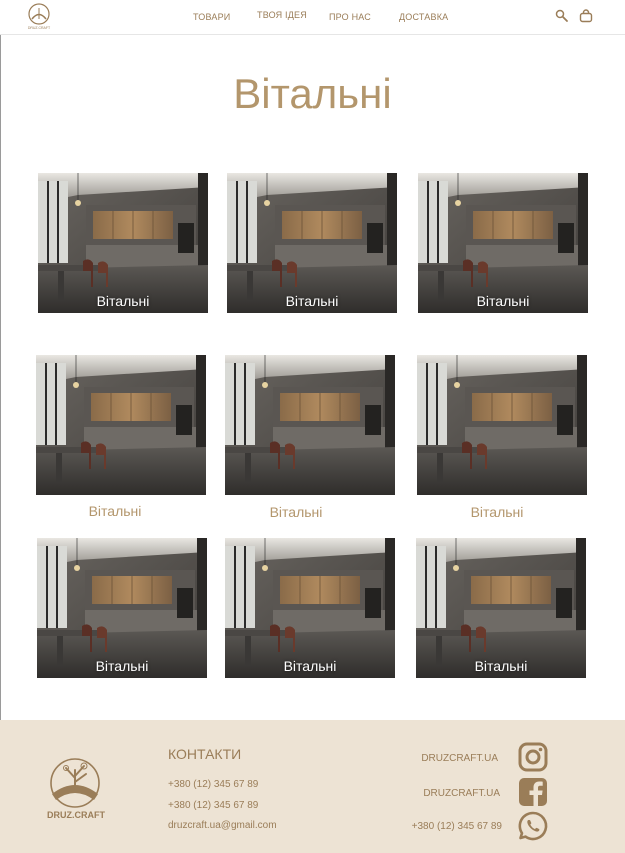 This screenshot has height=853, width=625. Describe the element at coordinates (533, 826) in the screenshot. I see `whatsapp-icon` at that location.